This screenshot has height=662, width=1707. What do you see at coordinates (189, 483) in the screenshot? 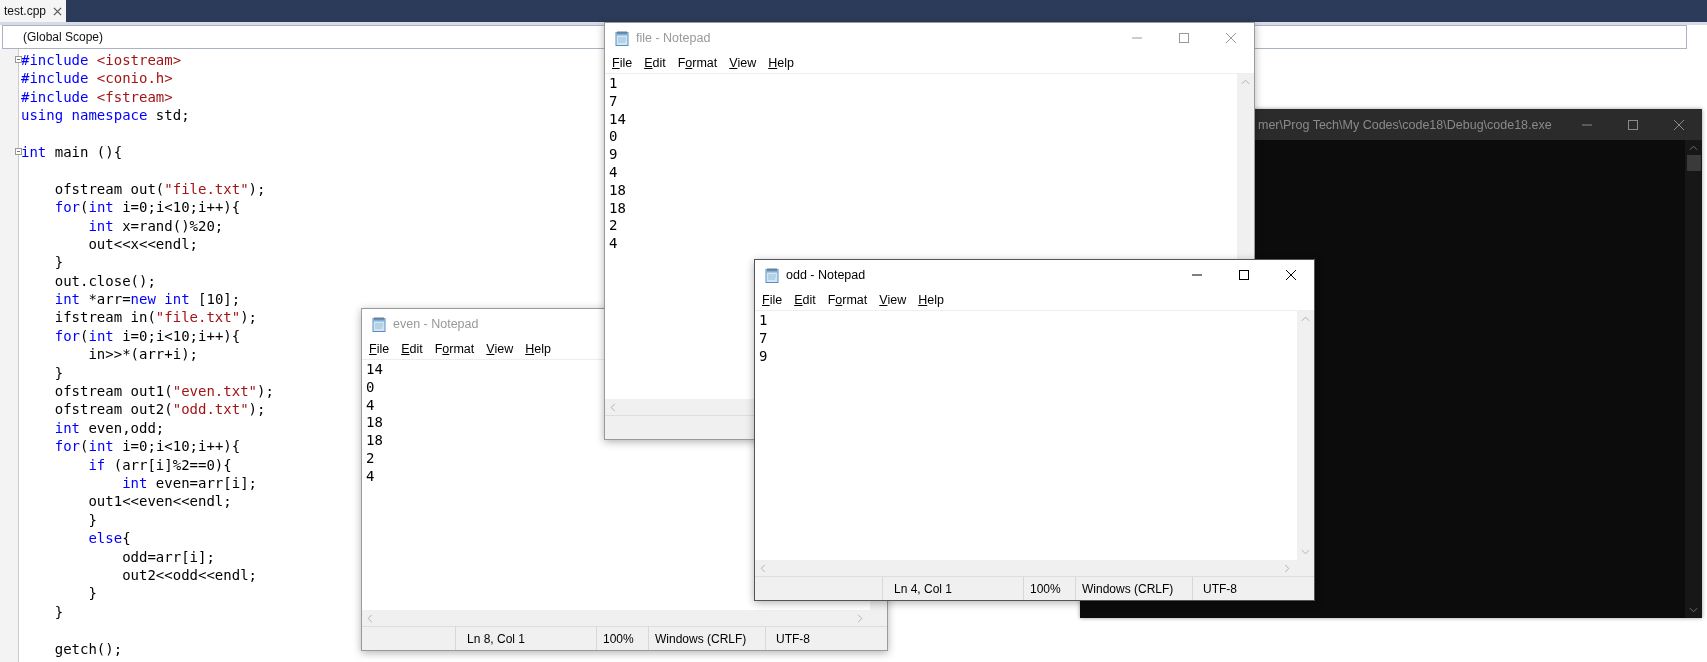
I see `code-line: int even=arr[i];` at bounding box center [189, 483].